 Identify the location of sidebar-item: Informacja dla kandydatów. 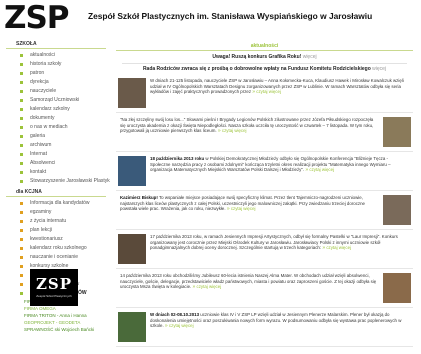
(55, 203).